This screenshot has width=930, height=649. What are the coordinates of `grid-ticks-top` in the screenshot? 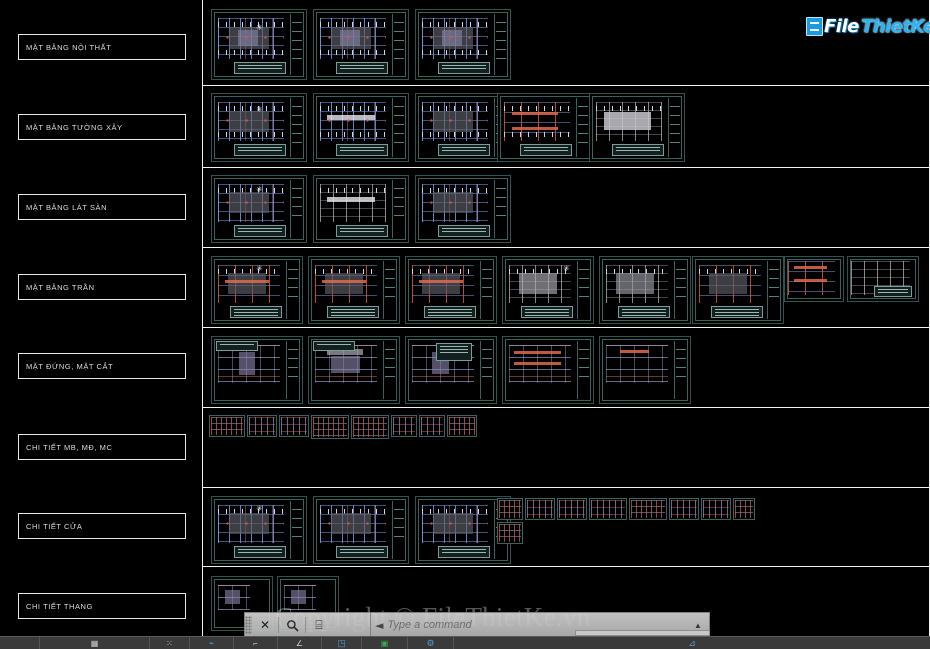 It's located at (353, 108).